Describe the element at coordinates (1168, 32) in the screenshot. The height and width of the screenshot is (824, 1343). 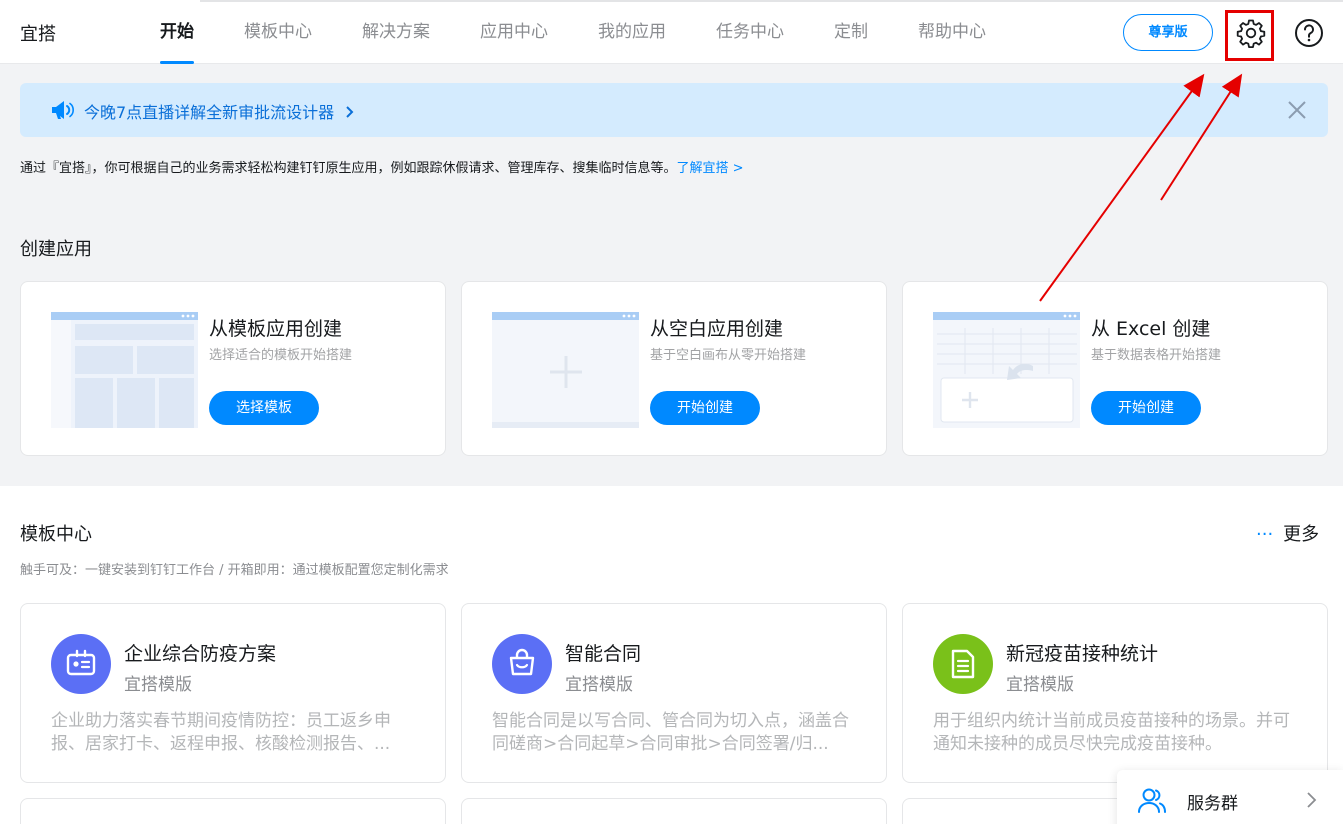
I see `vip-edition-button: 尊享版` at that location.